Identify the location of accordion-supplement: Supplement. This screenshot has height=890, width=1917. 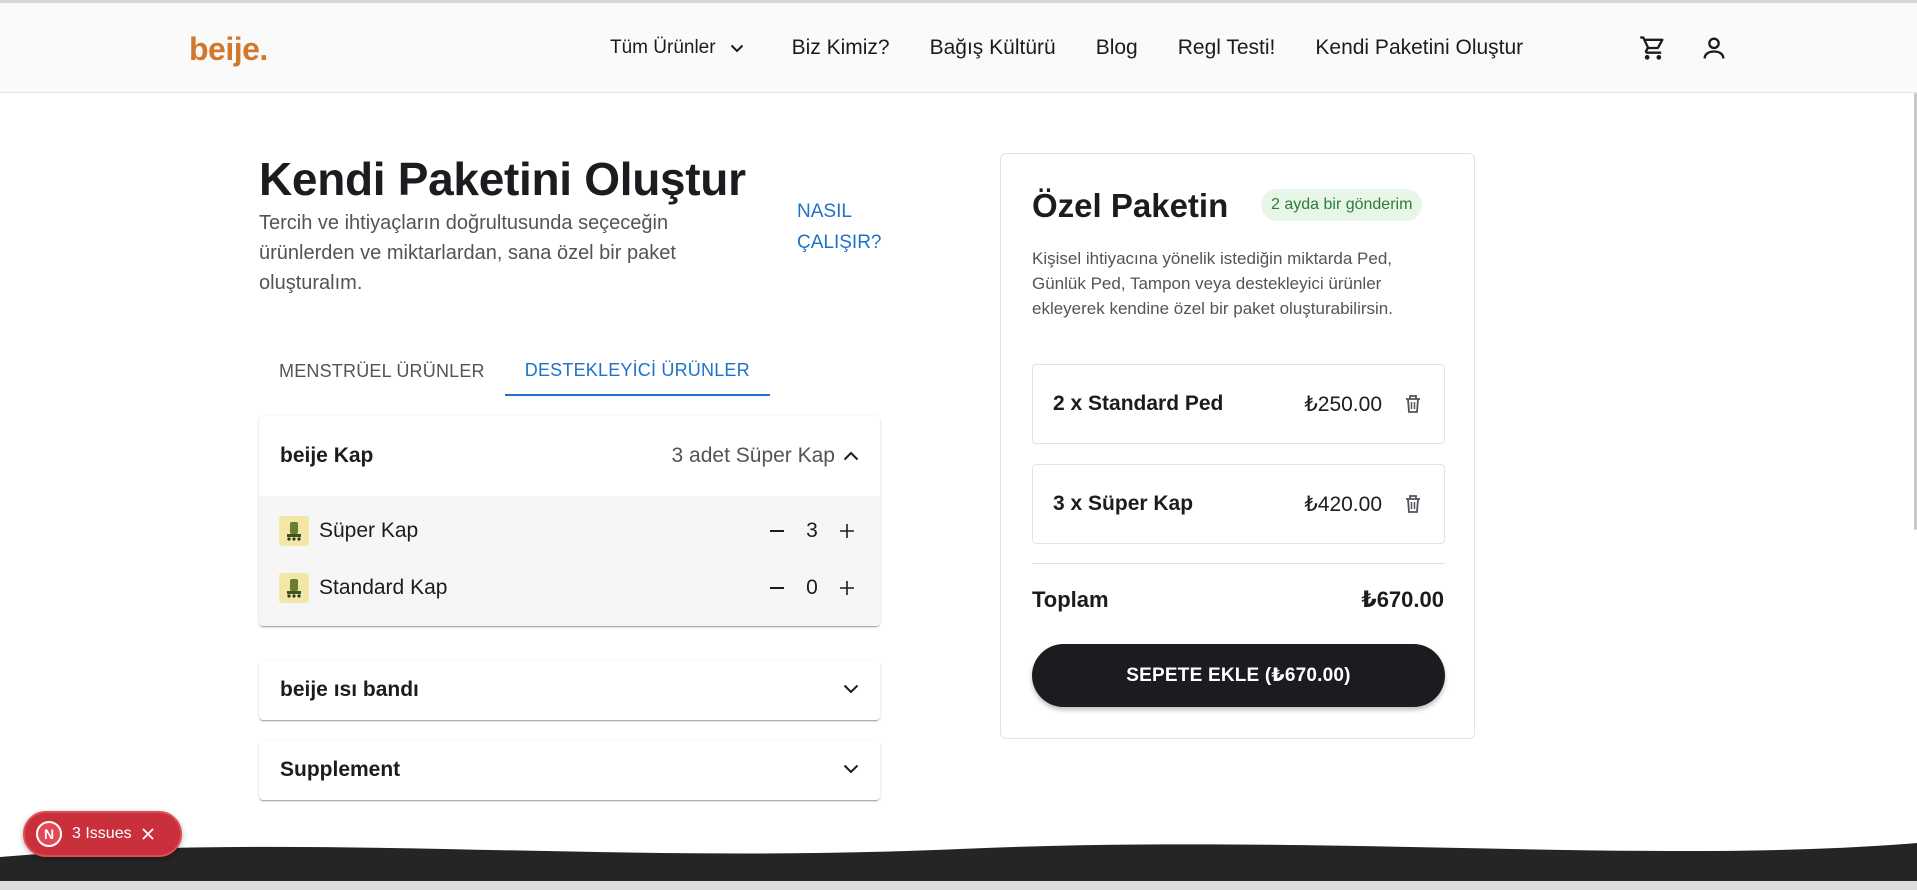
(569, 770).